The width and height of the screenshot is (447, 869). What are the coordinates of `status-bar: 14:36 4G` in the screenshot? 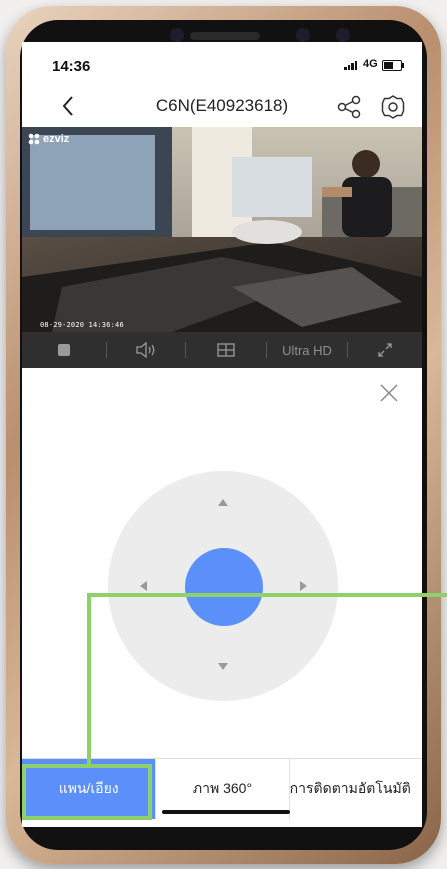 It's located at (222, 64).